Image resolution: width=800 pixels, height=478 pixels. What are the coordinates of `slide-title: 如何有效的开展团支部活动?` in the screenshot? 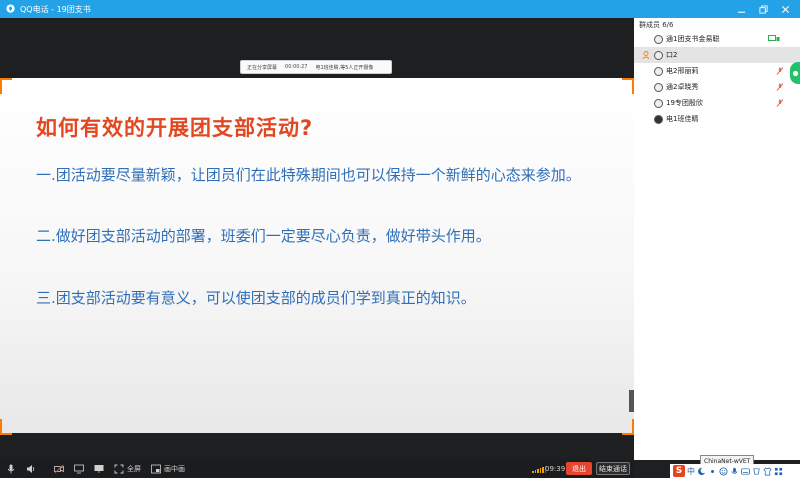 It's located at (175, 128).